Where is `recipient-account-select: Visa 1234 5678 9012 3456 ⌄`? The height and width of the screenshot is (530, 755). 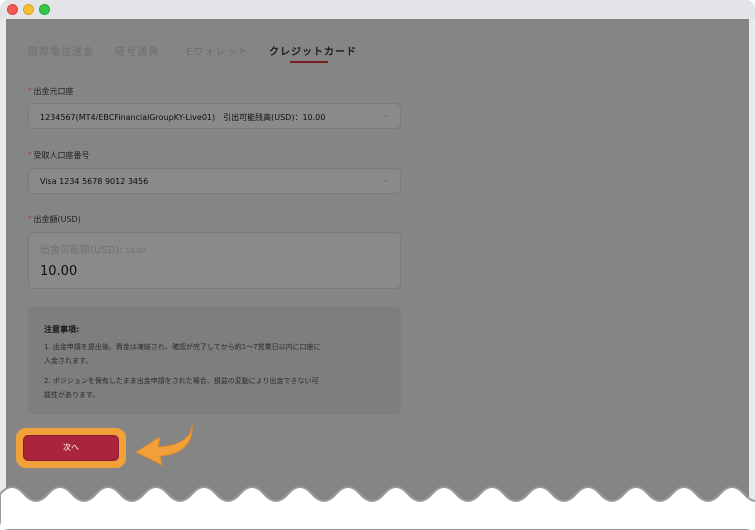
recipient-account-select: Visa 1234 5678 9012 3456 ⌄ is located at coordinates (214, 181).